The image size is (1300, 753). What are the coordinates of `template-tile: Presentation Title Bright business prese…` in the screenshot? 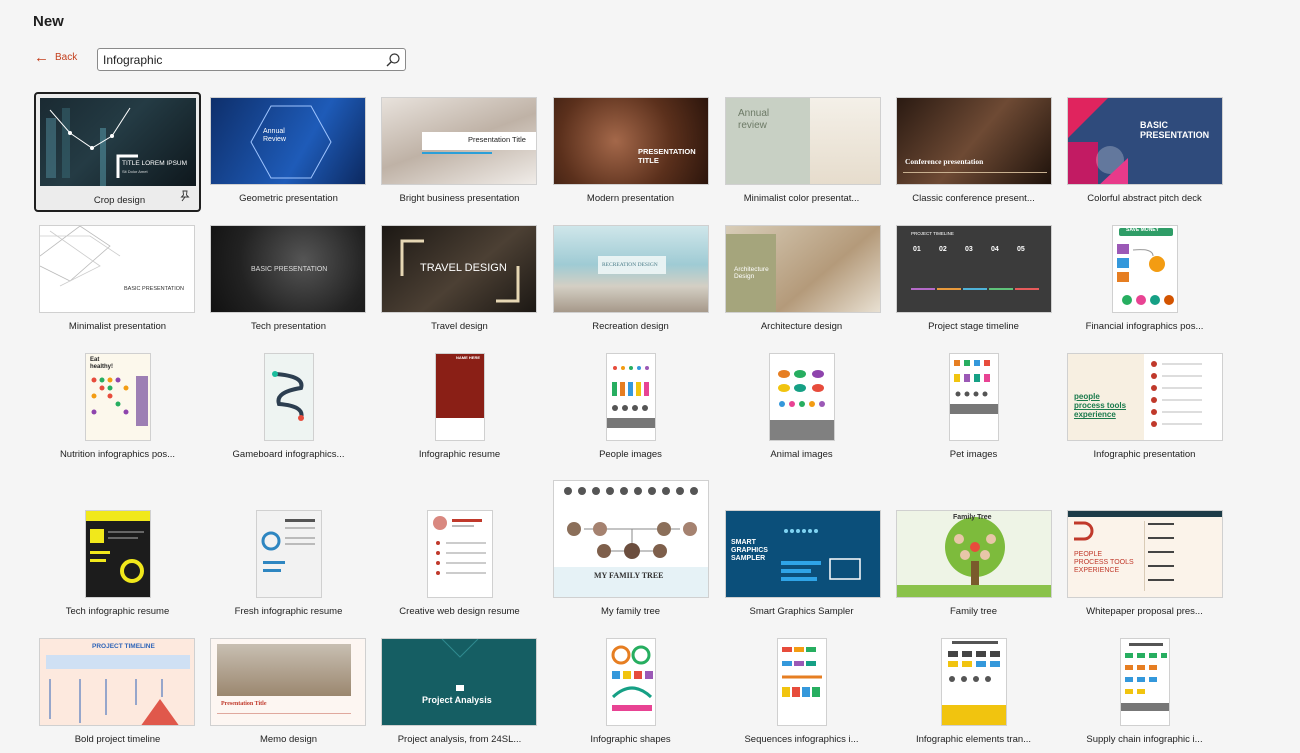 It's located at (459, 152).